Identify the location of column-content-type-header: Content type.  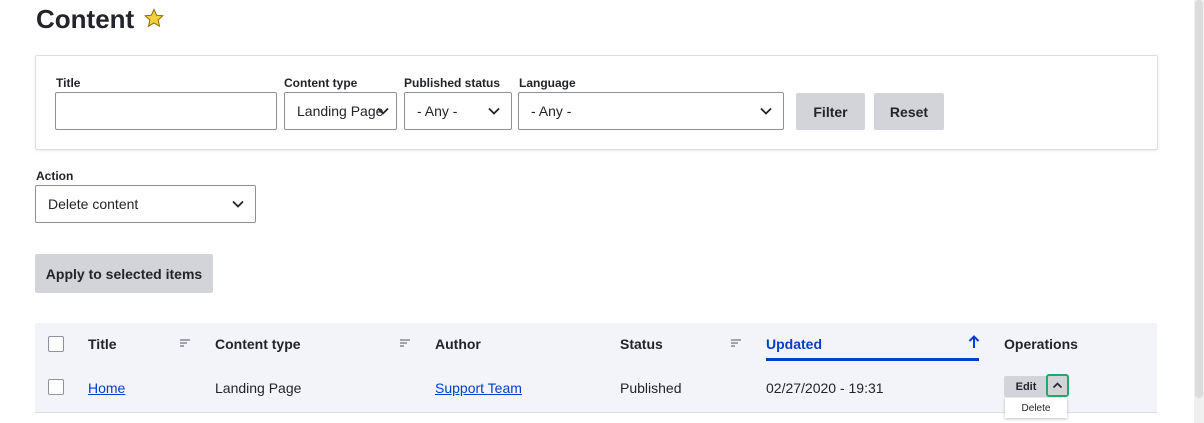
(258, 344).